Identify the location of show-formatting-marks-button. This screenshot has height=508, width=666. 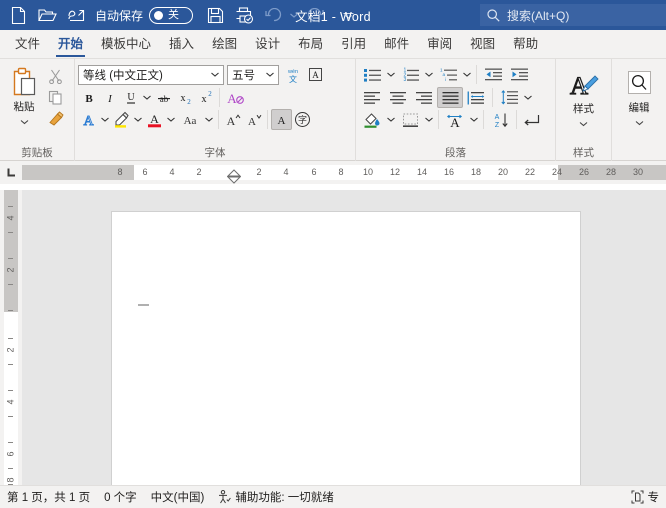
(533, 119).